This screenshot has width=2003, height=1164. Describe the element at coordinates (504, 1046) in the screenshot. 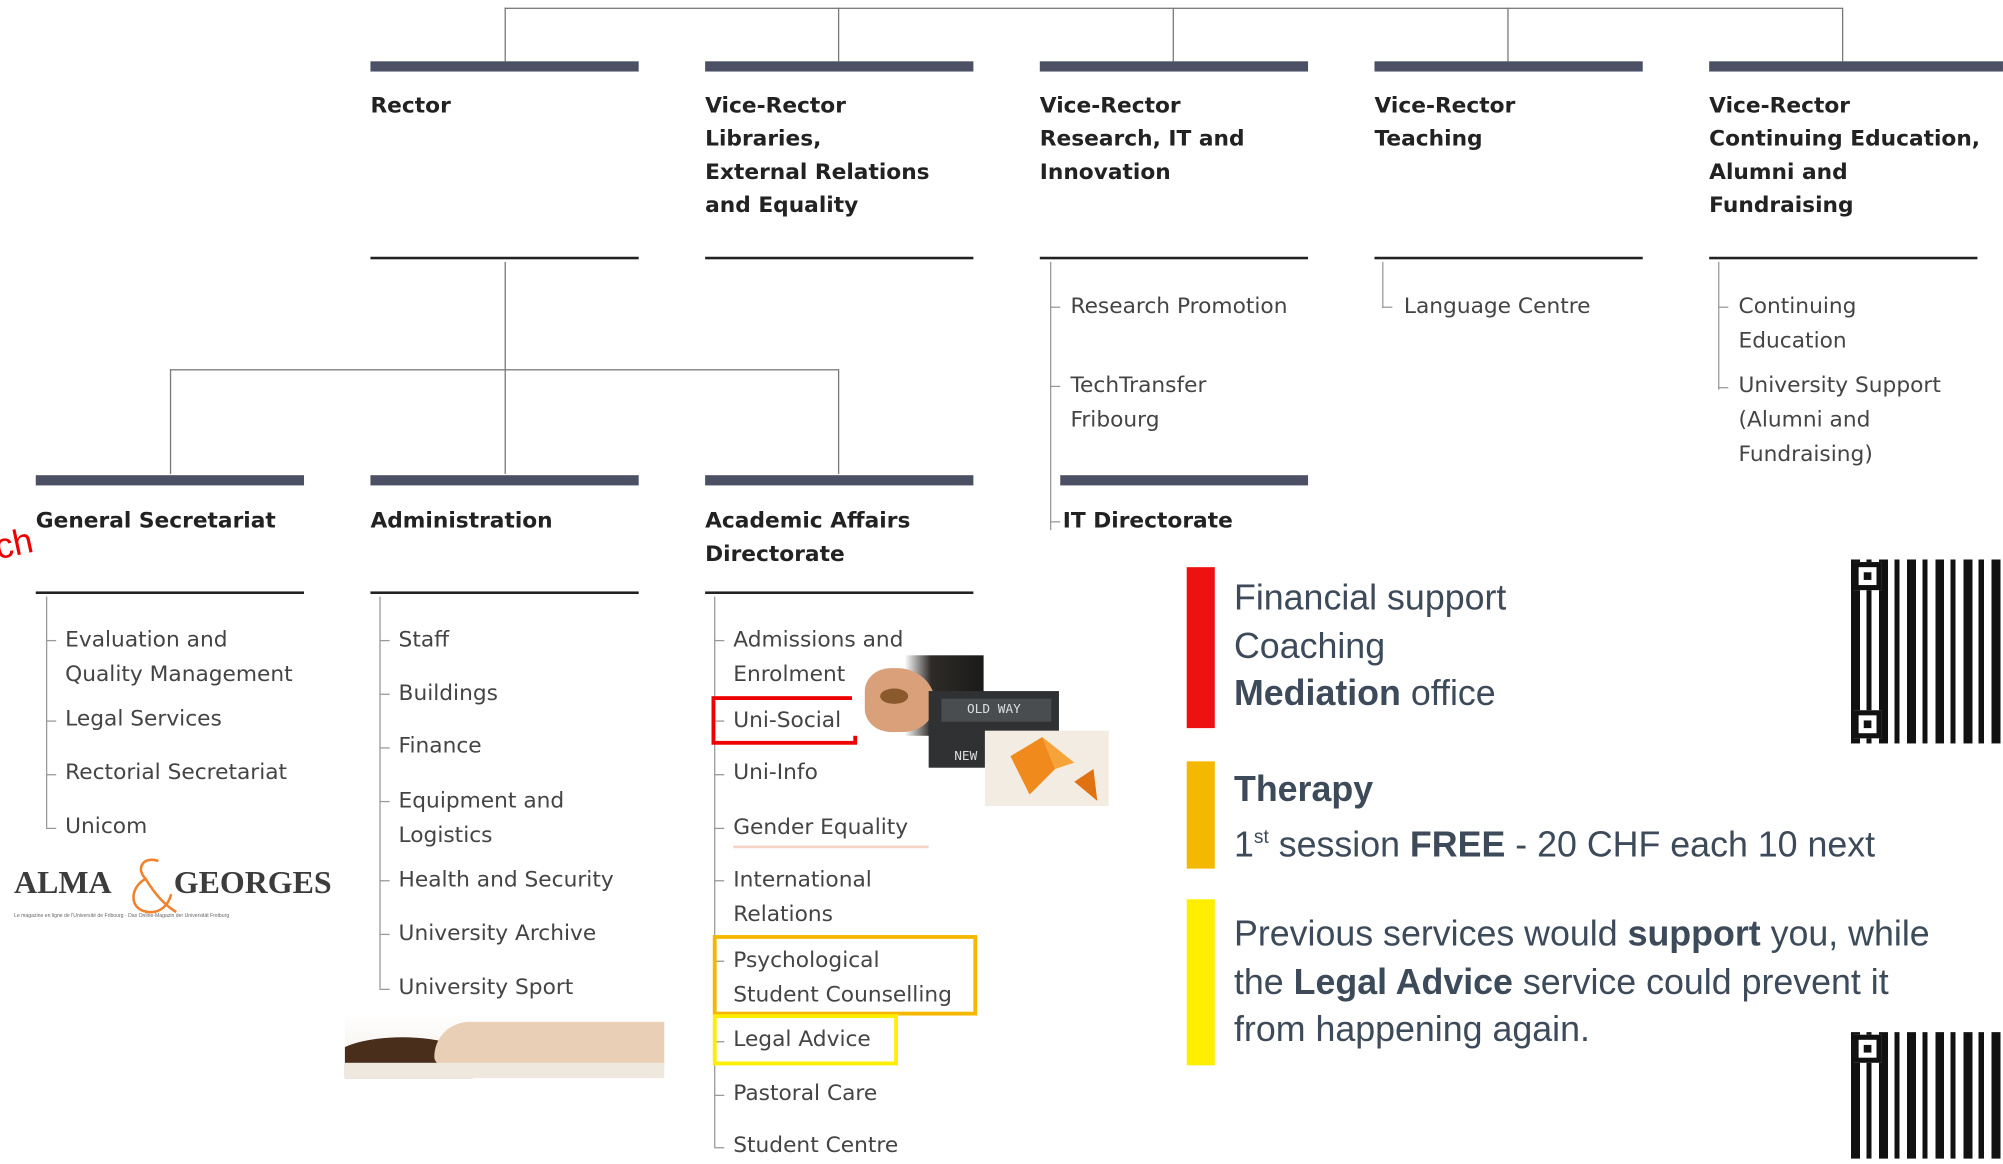

I see `massage-photo` at that location.